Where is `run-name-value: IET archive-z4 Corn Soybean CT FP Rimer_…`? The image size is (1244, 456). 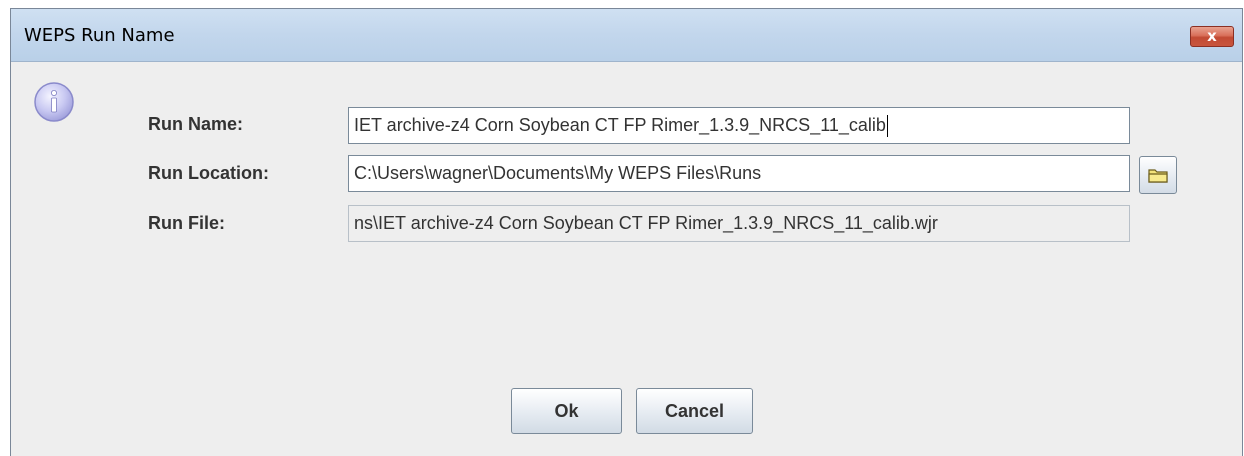 run-name-value: IET archive-z4 Corn Soybean CT FP Rimer_… is located at coordinates (620, 125).